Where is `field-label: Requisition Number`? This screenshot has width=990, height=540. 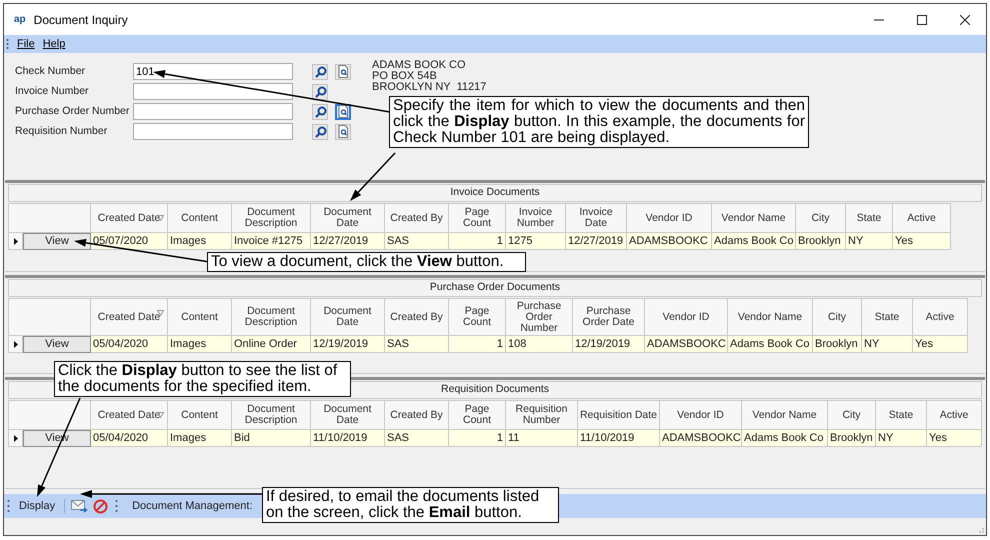 field-label: Requisition Number is located at coordinates (61, 131).